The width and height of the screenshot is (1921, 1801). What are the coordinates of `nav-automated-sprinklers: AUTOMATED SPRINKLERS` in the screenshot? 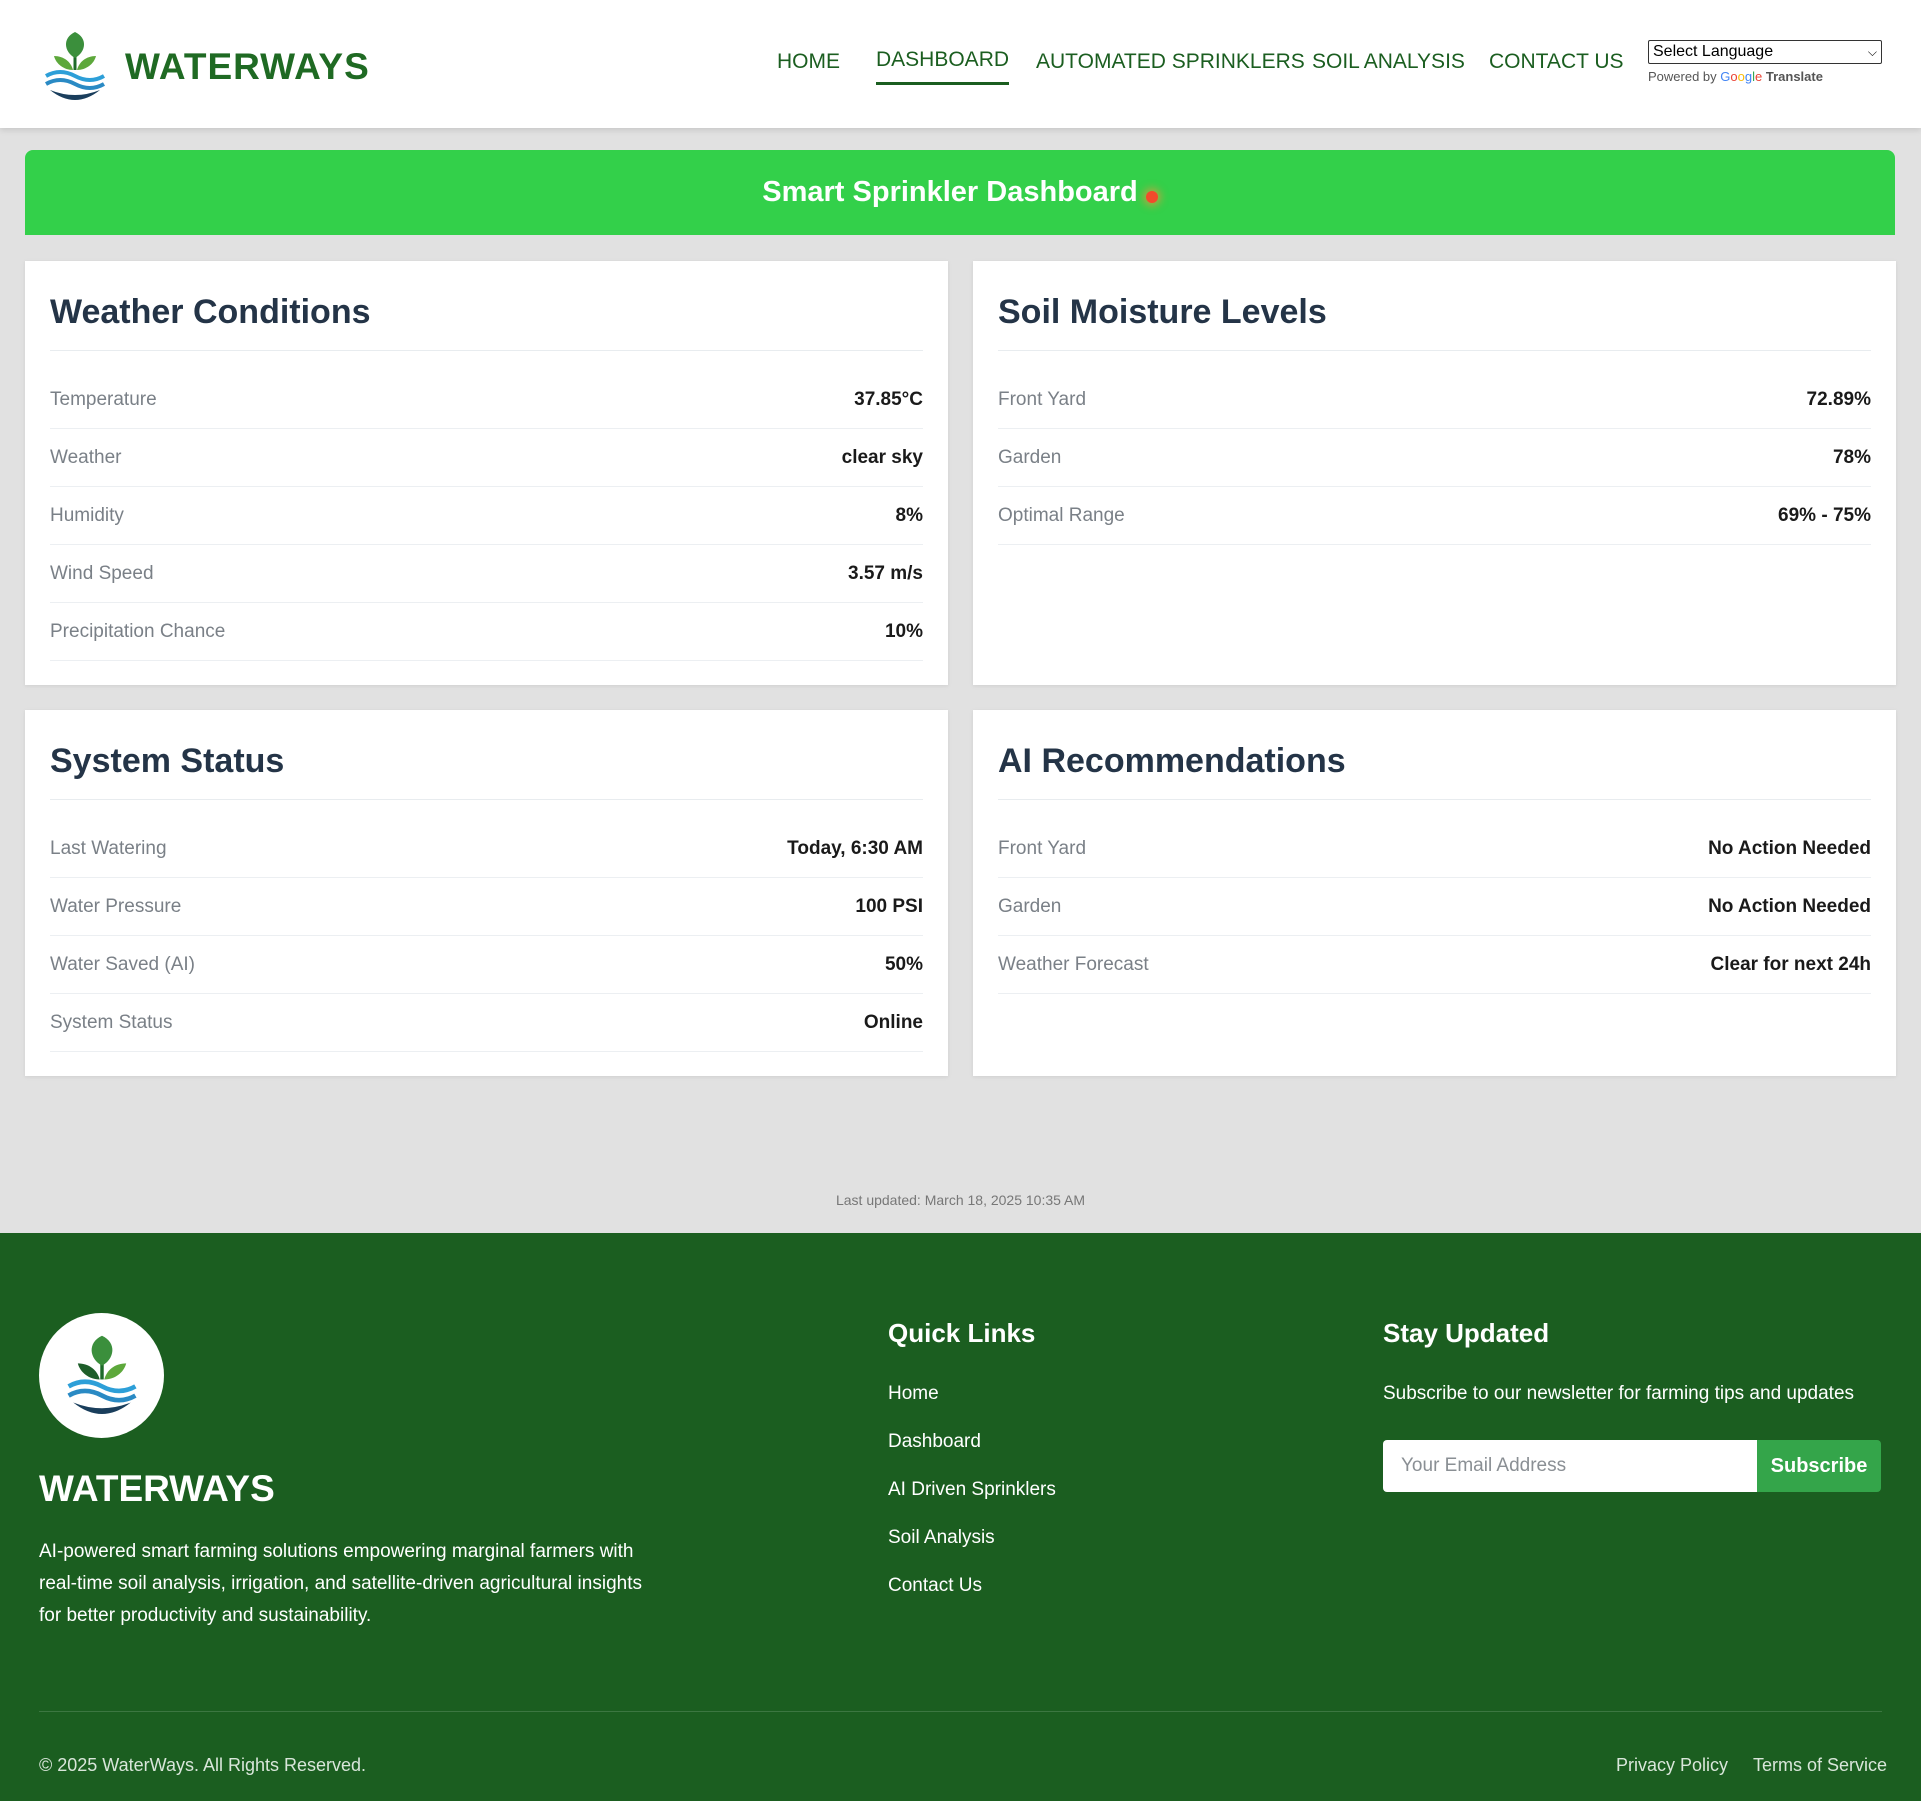 It's located at (1170, 62).